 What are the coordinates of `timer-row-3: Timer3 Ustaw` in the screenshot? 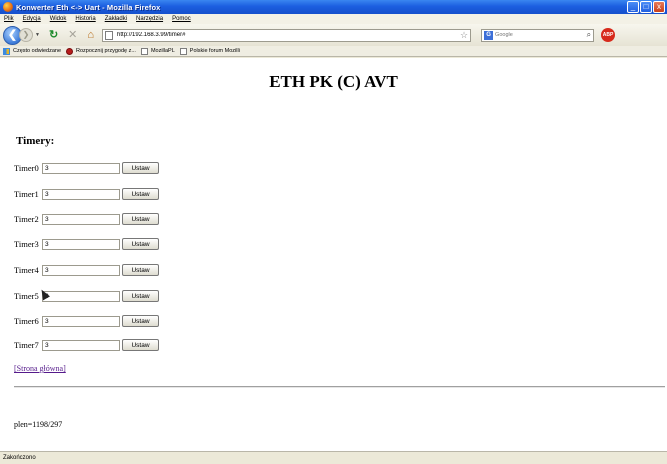 It's located at (86, 244).